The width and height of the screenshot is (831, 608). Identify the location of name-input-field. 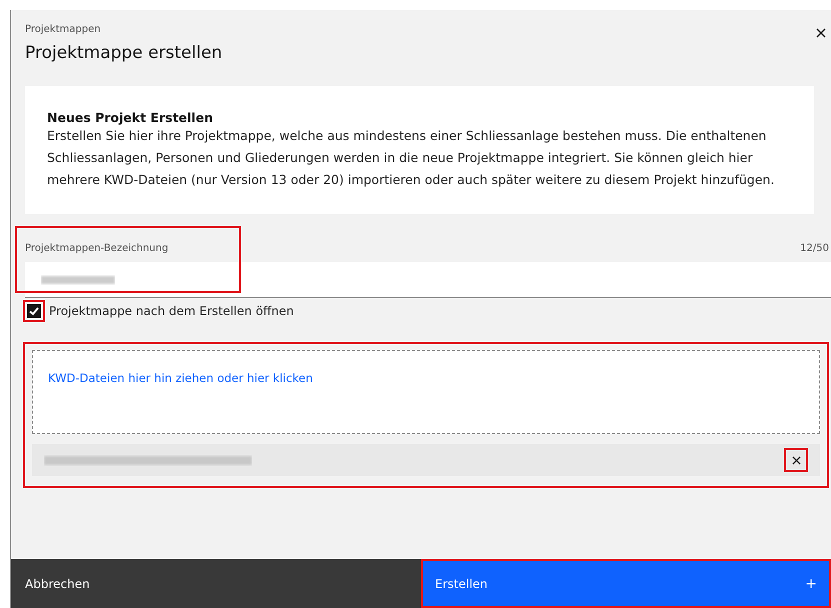
(428, 280).